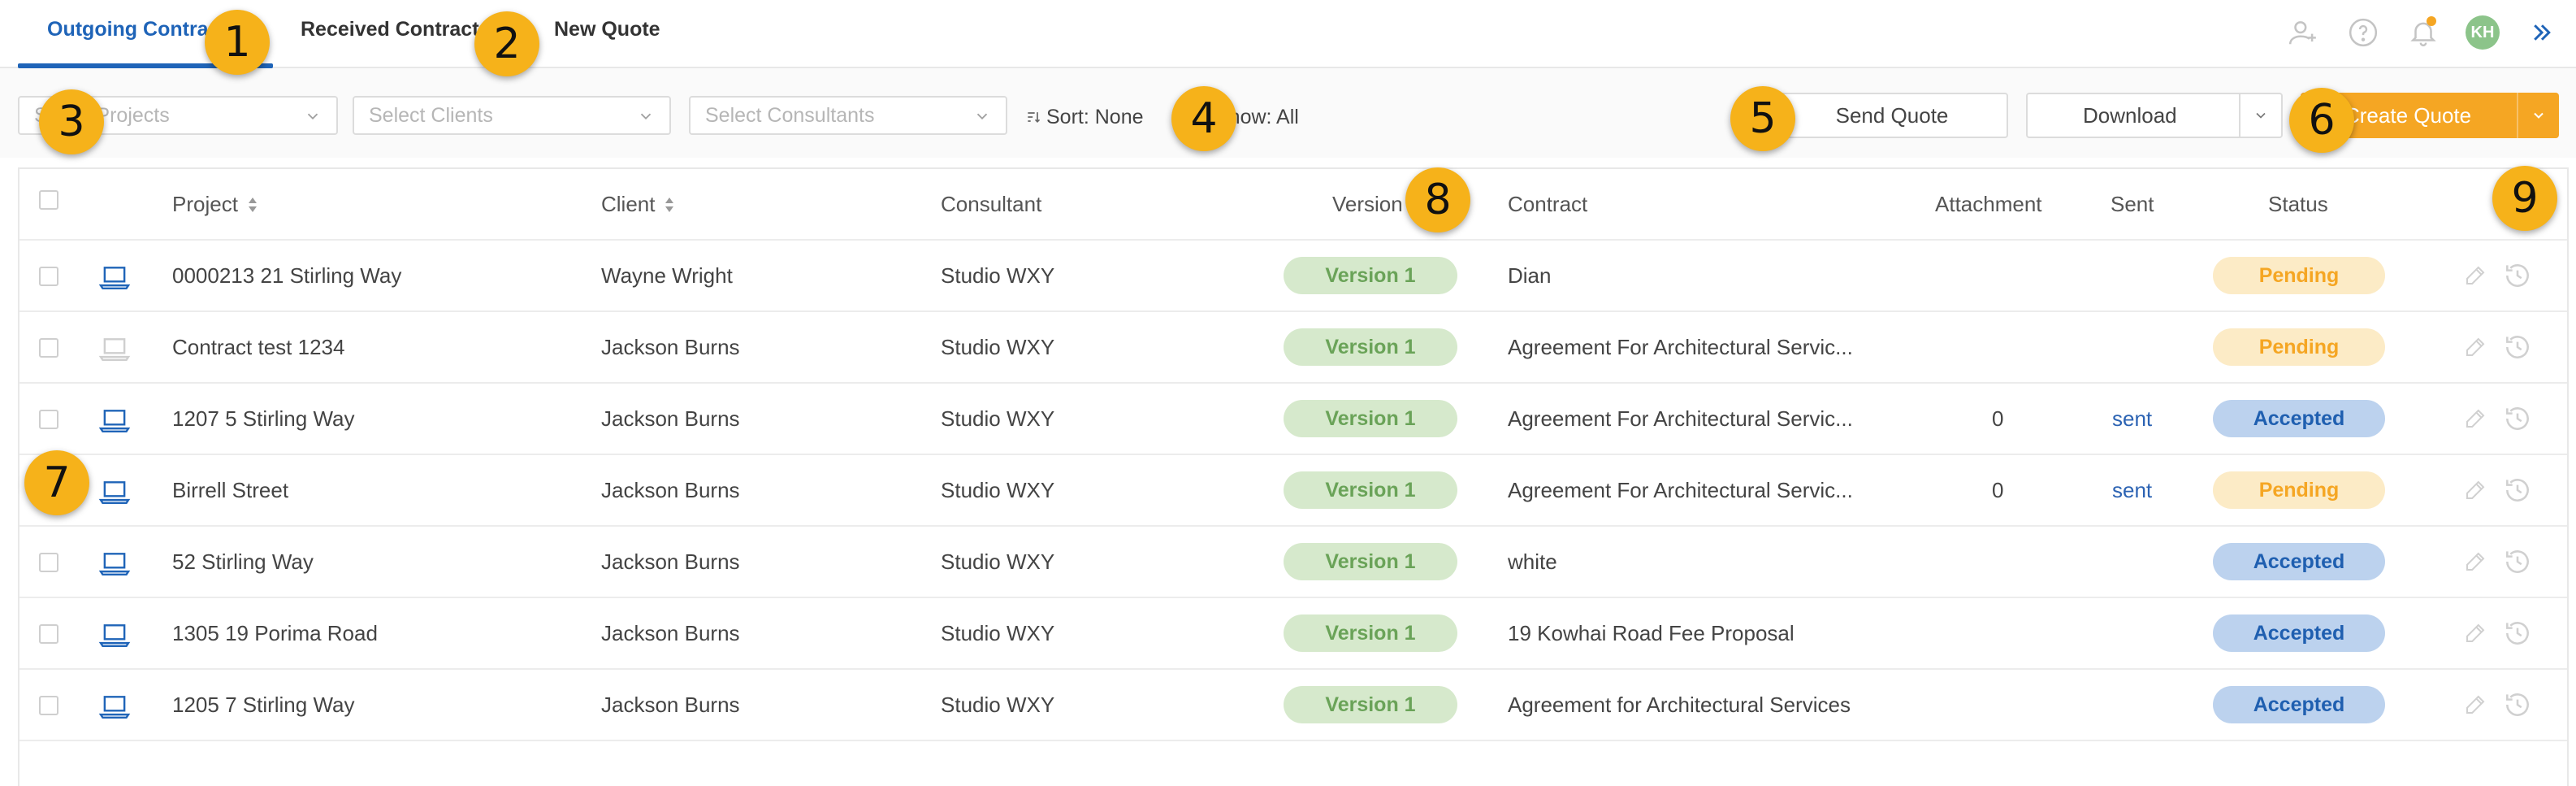 This screenshot has width=2576, height=786. Describe the element at coordinates (216, 204) in the screenshot. I see `column-header-project: Project` at that location.